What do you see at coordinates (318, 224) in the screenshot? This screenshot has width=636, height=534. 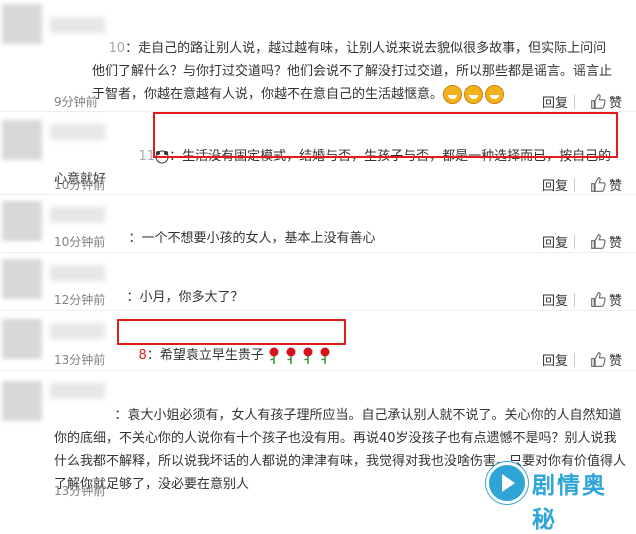 I see `comment-item: ：一个不想要小孩的女人，基本上没有善心 10分钟前 回复 赞` at bounding box center [318, 224].